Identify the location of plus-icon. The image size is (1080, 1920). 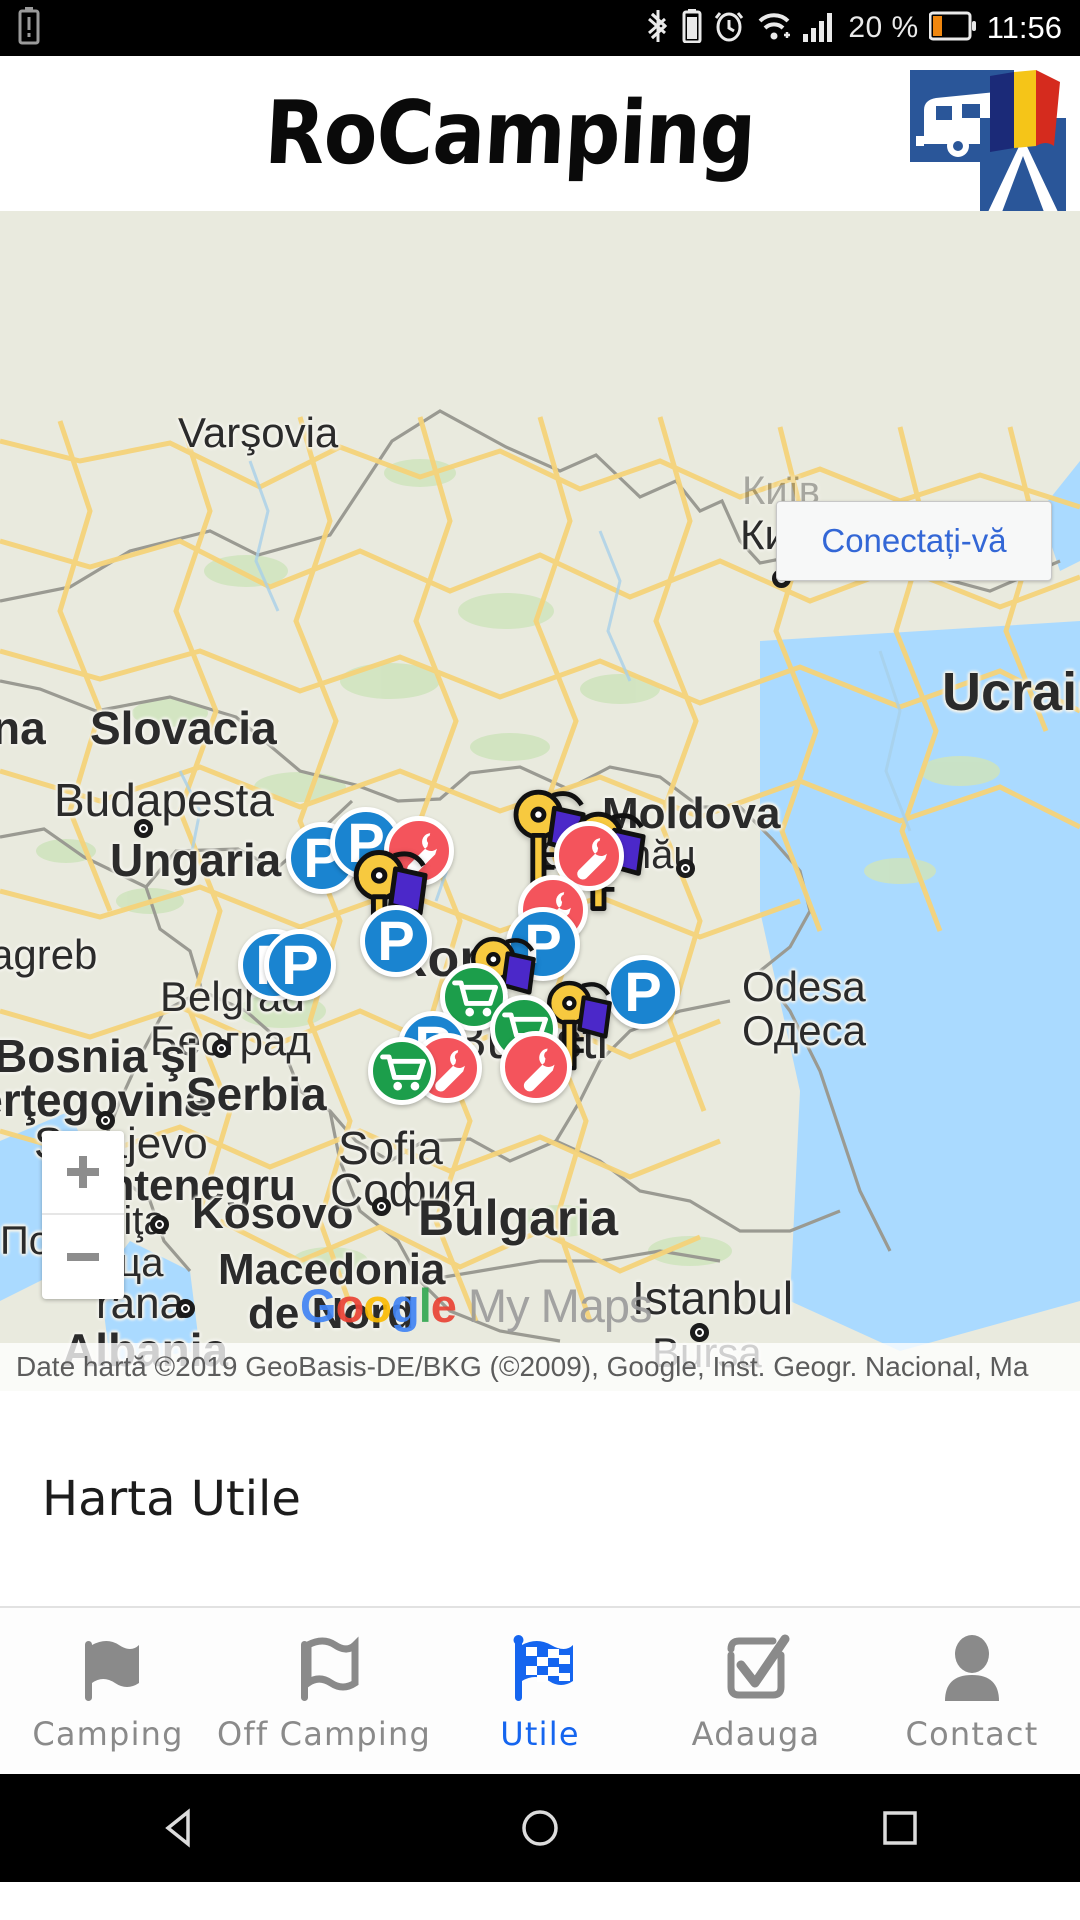
(83, 1172).